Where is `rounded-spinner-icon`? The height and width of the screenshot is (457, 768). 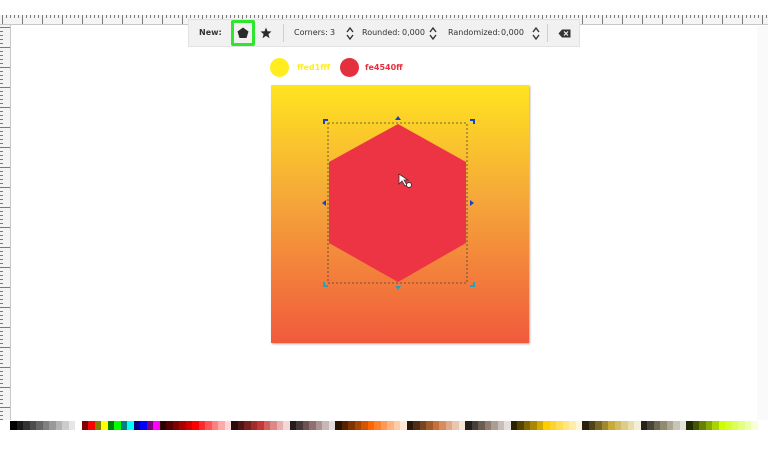
rounded-spinner-icon is located at coordinates (433, 33).